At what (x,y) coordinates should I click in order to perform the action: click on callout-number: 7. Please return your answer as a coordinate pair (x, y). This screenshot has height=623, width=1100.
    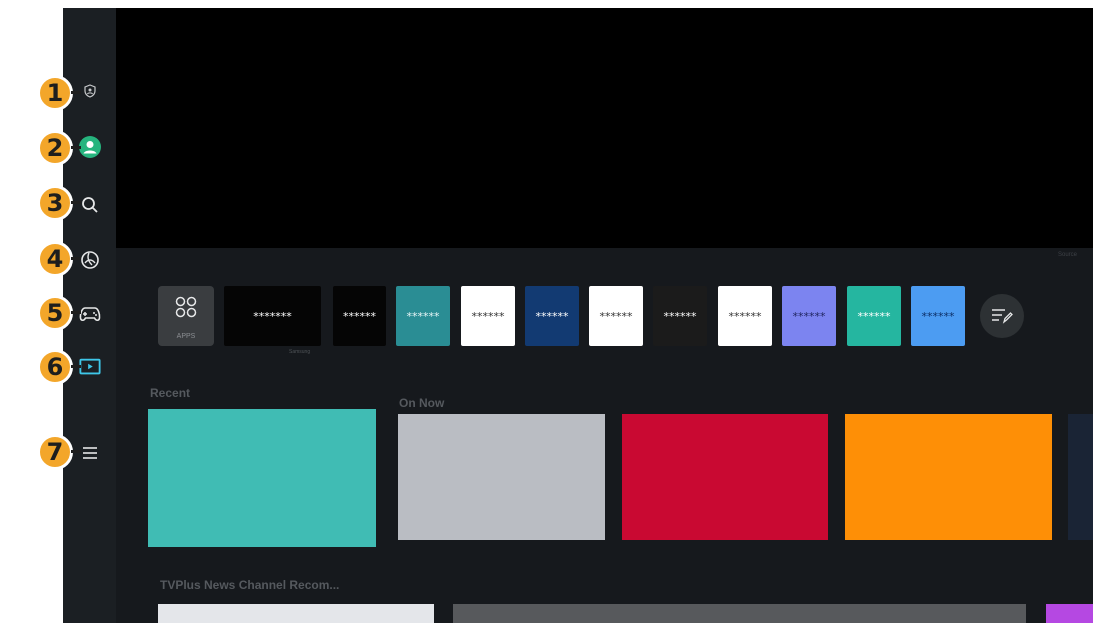
    Looking at the image, I should click on (55, 452).